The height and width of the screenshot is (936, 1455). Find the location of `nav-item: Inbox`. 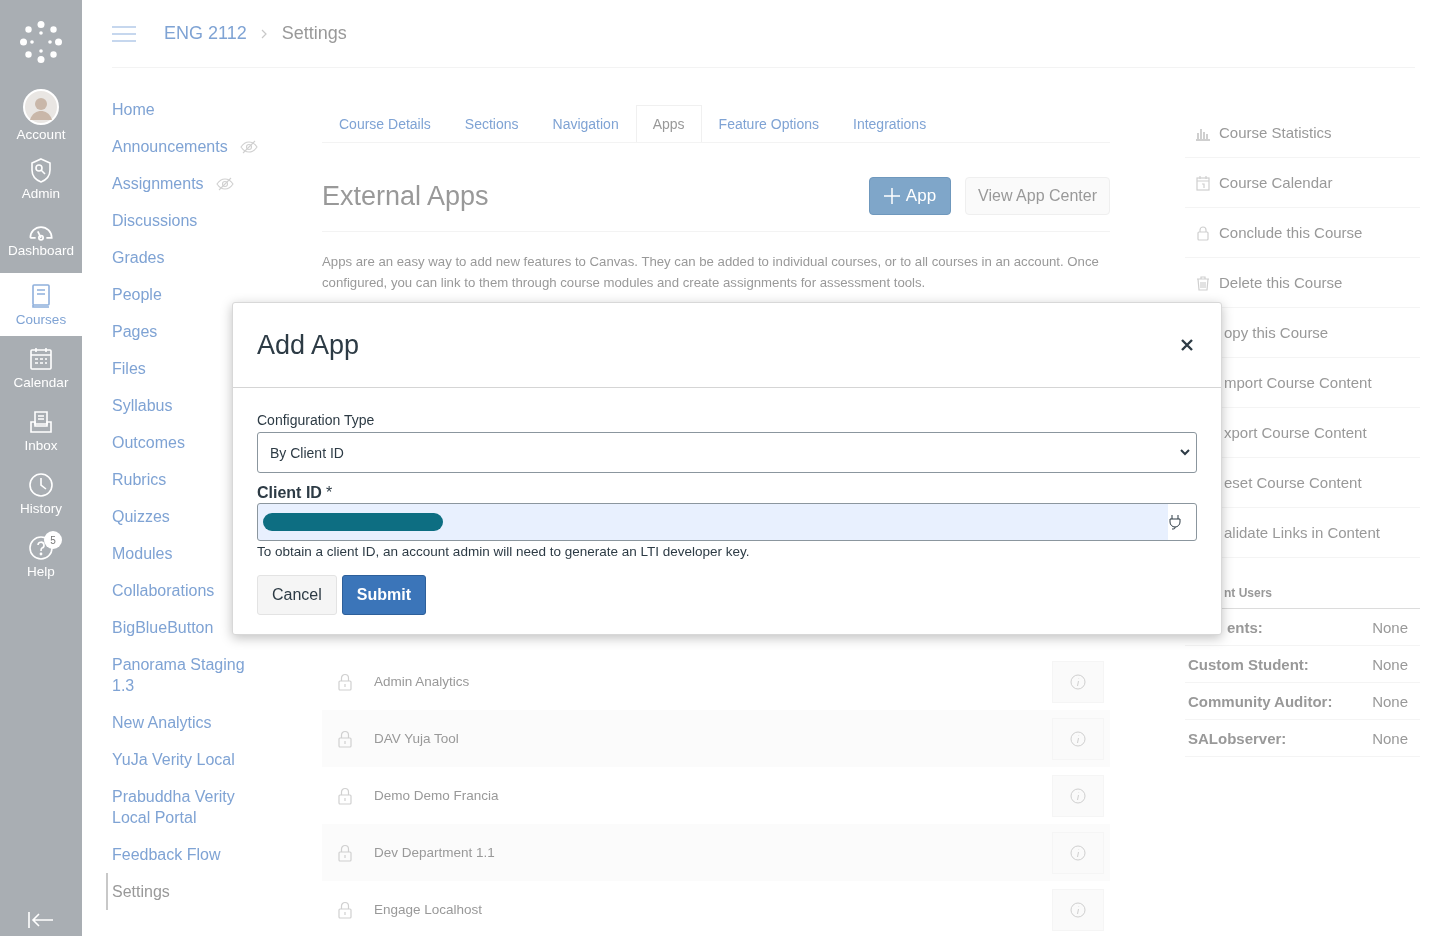

nav-item: Inbox is located at coordinates (41, 430).